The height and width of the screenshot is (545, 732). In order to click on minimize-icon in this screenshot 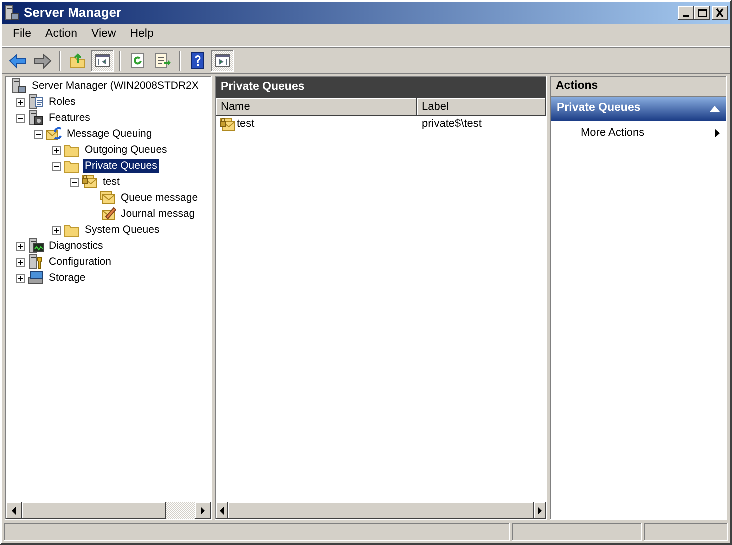, I will do `click(686, 16)`.